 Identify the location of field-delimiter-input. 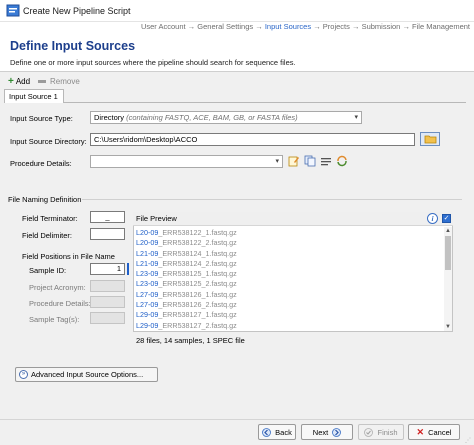
(107, 234).